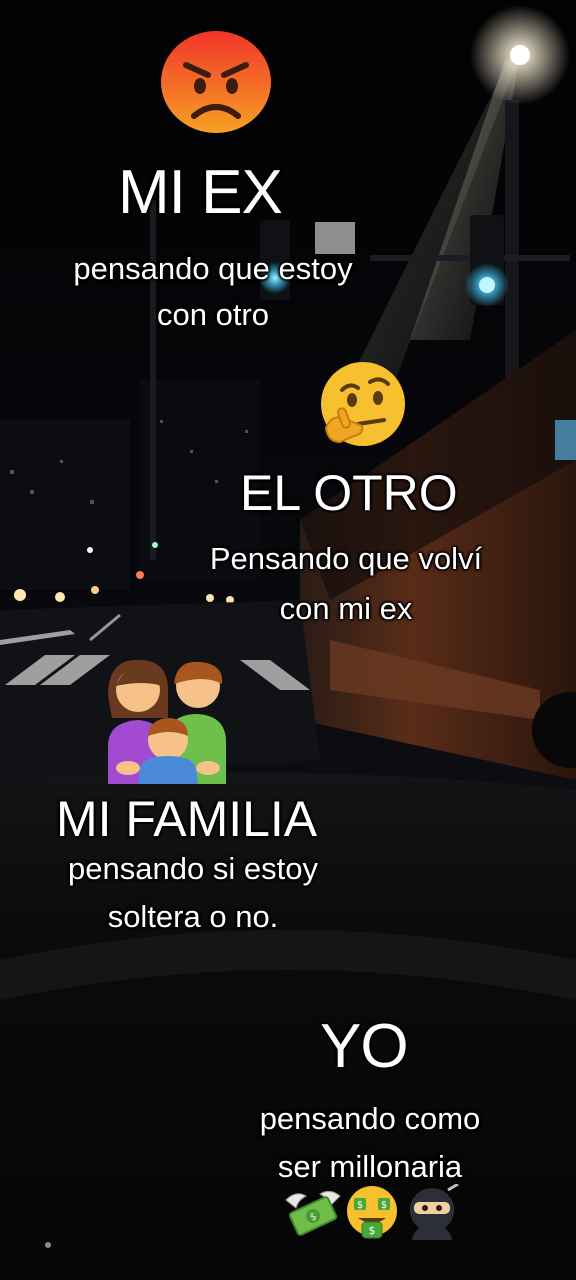 This screenshot has width=576, height=1280. Describe the element at coordinates (212, 314) in the screenshot. I see `section-subtitle-line-2: con otro` at that location.